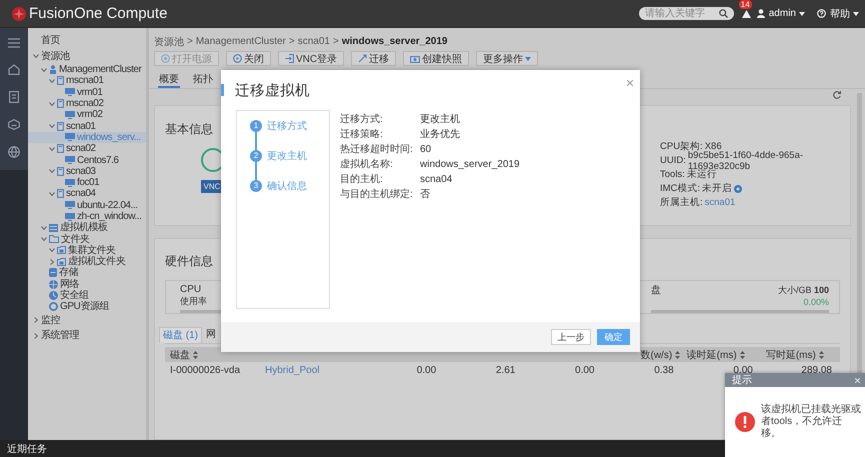 This screenshot has width=865, height=457. What do you see at coordinates (745, 422) in the screenshot?
I see `error-icon` at bounding box center [745, 422].